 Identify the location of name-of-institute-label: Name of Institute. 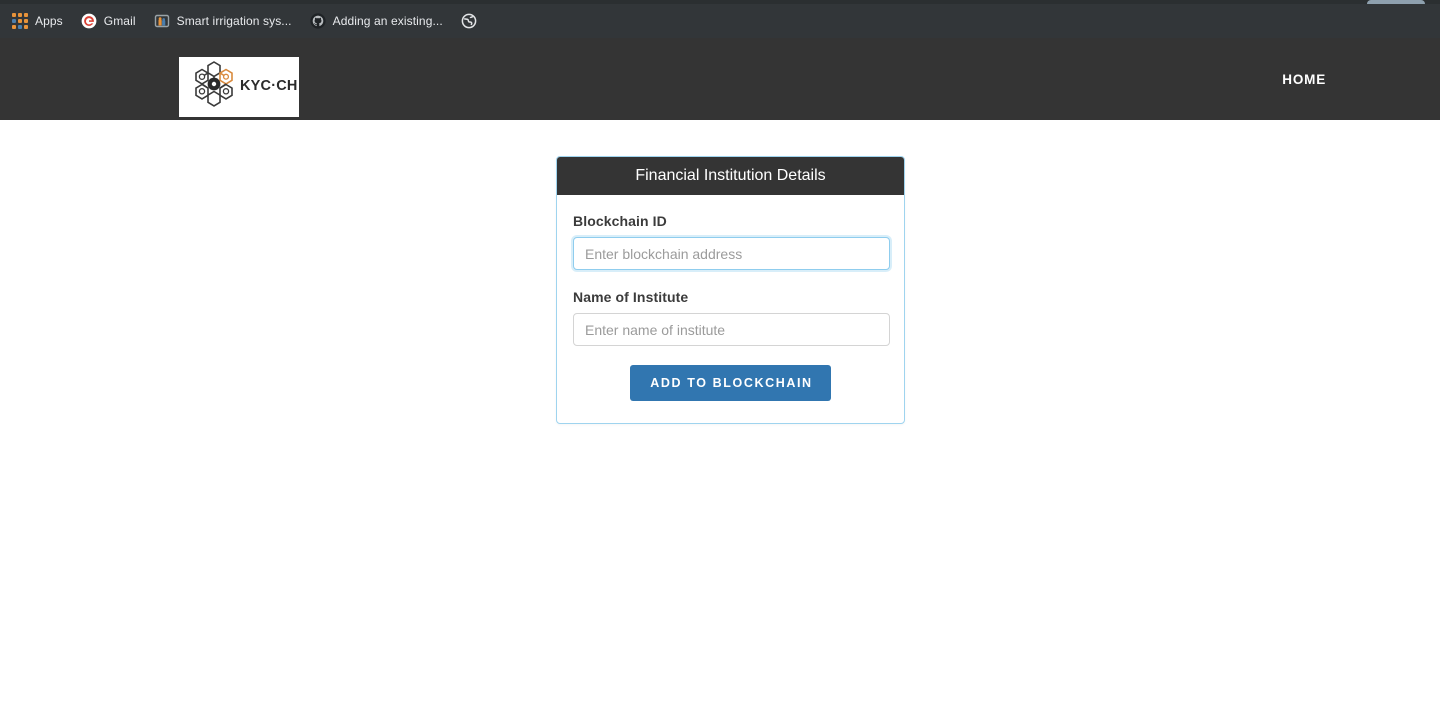
(631, 297).